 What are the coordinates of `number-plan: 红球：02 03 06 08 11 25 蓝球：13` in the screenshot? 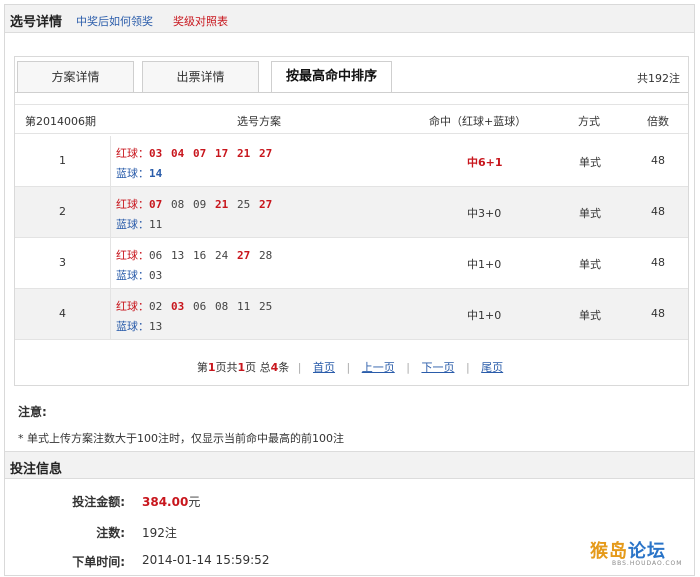 It's located at (198, 317).